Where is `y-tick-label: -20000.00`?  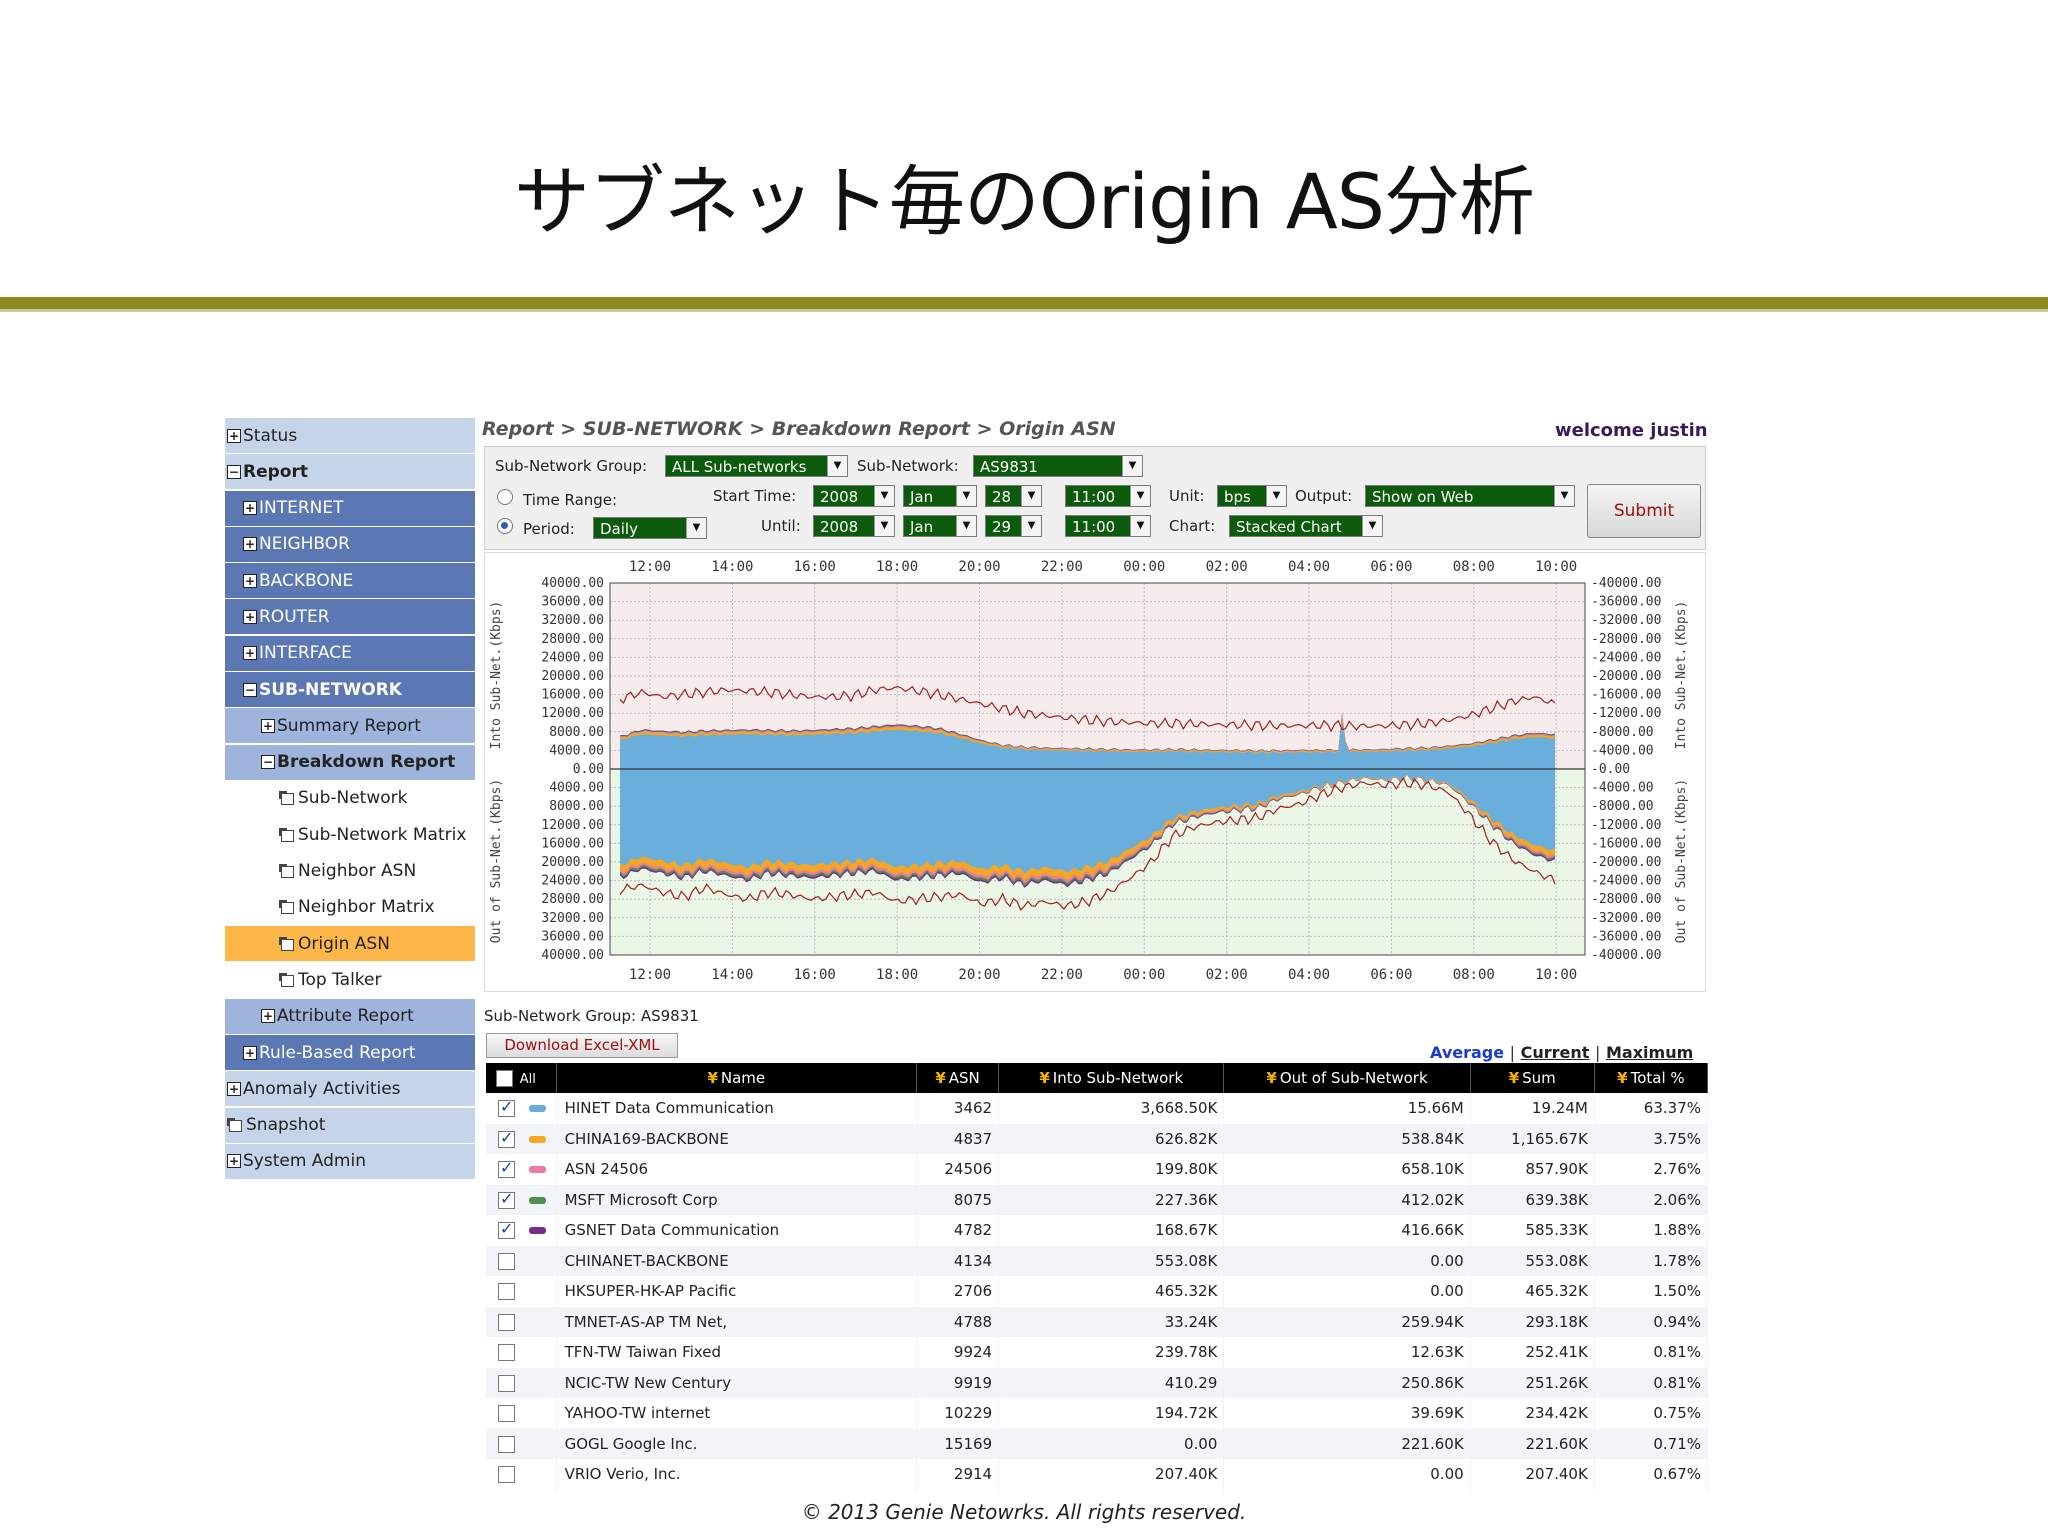 y-tick-label: -20000.00 is located at coordinates (1626, 676).